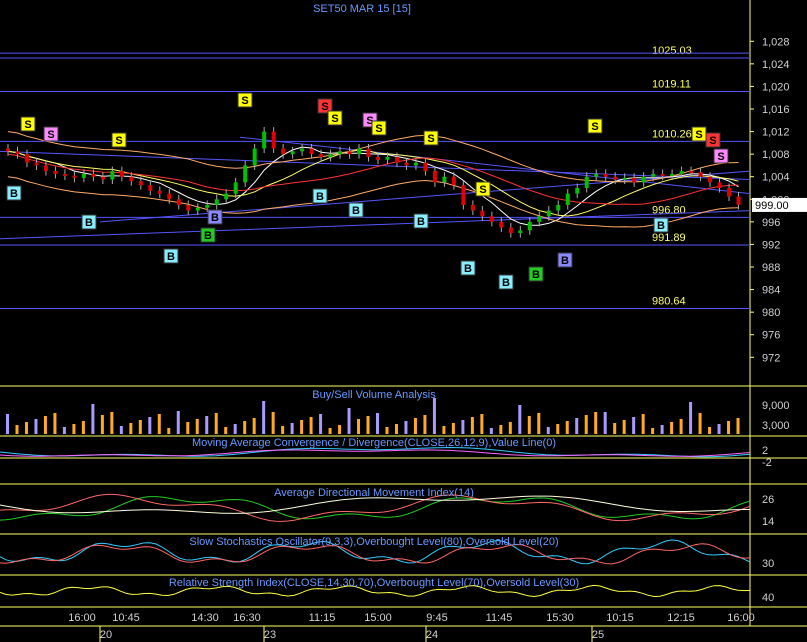 This screenshot has width=807, height=642. Describe the element at coordinates (681, 618) in the screenshot. I see `x-tick-label: 12:15` at that location.